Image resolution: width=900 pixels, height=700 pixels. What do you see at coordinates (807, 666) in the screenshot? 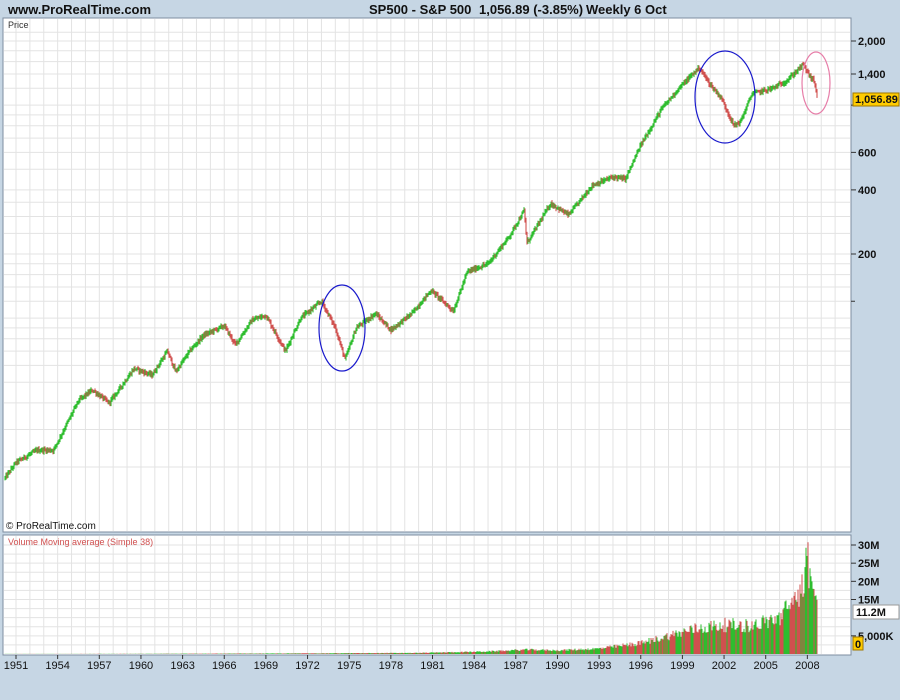
I see `x-tick-label: 2008` at bounding box center [807, 666].